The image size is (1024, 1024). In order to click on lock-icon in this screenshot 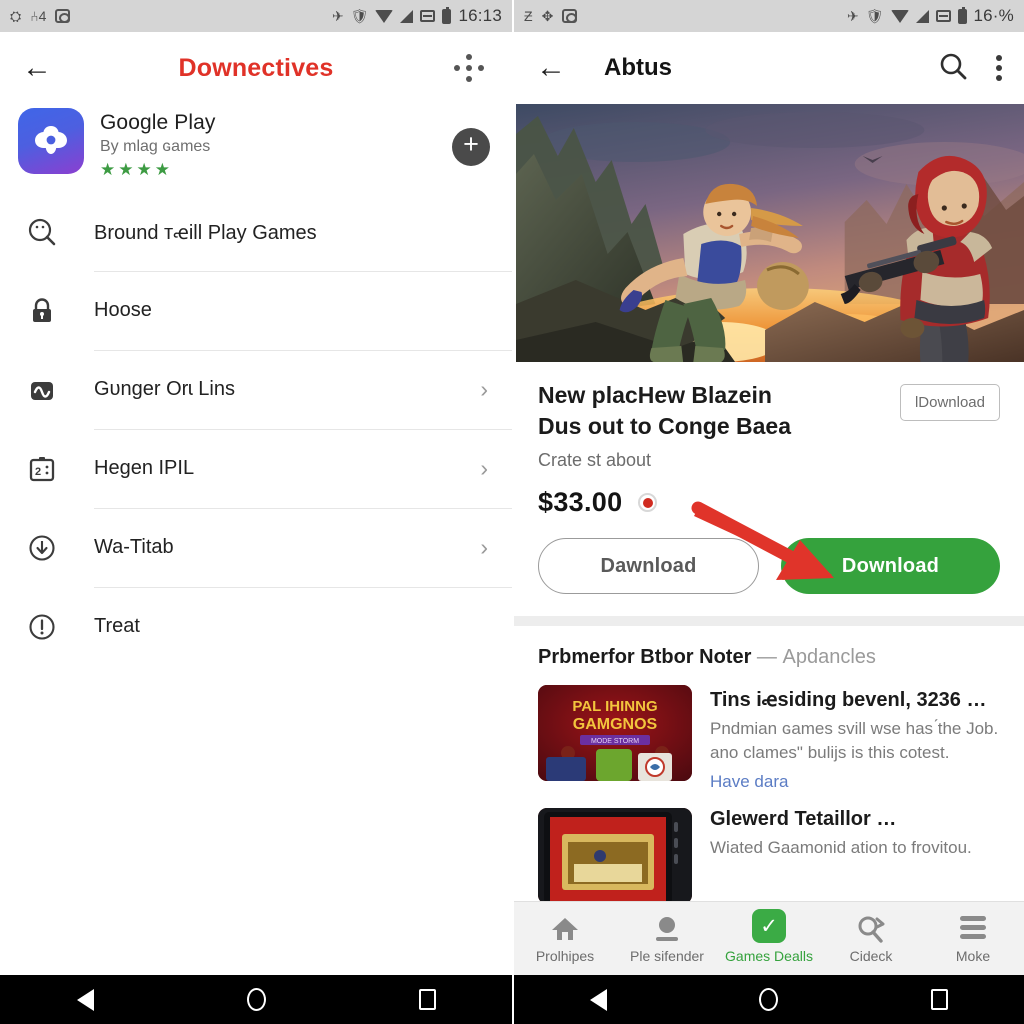, I will do `click(42, 311)`.